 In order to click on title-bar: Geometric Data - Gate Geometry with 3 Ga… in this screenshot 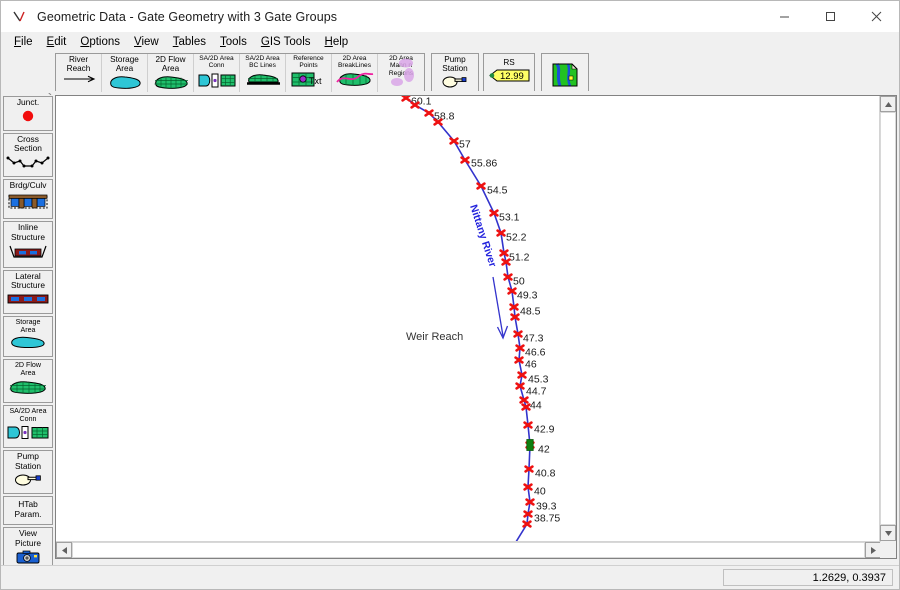, I will do `click(450, 16)`.